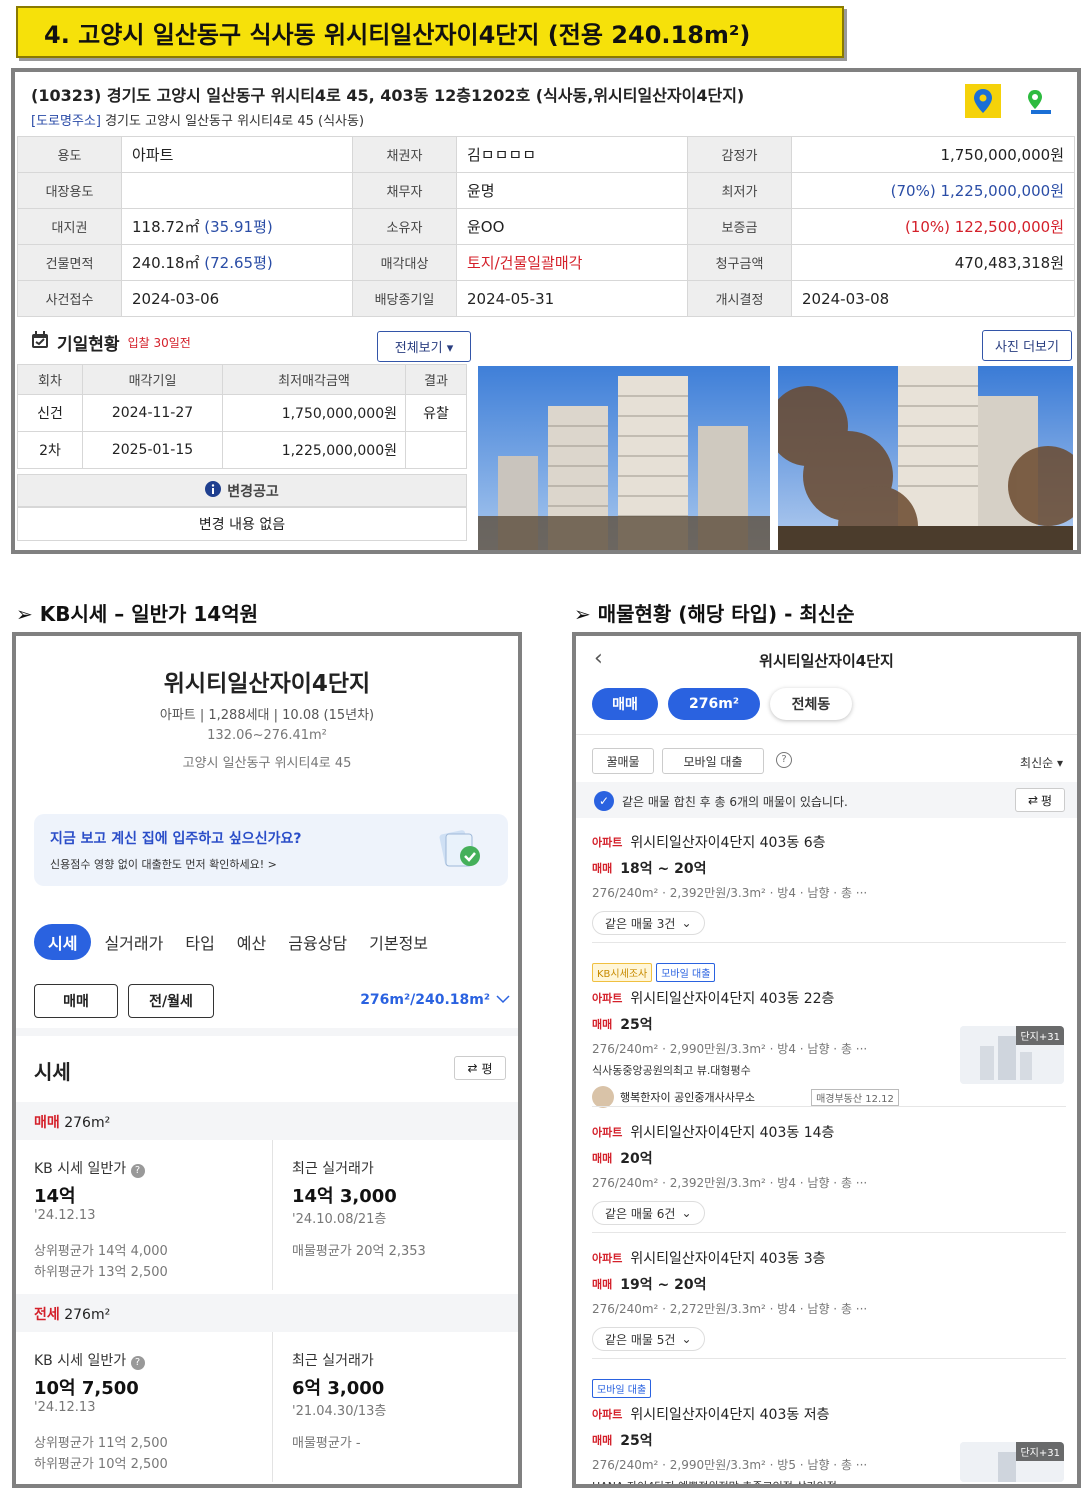  I want to click on info-label: 감정가, so click(739, 154).